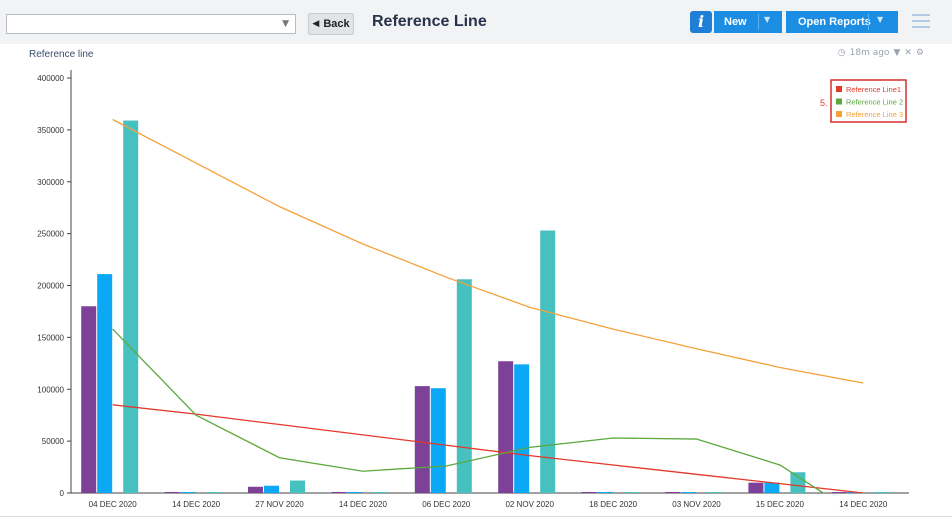 This screenshot has width=952, height=526. What do you see at coordinates (529, 504) in the screenshot?
I see `x-tick-label: 02 NOV 2020` at bounding box center [529, 504].